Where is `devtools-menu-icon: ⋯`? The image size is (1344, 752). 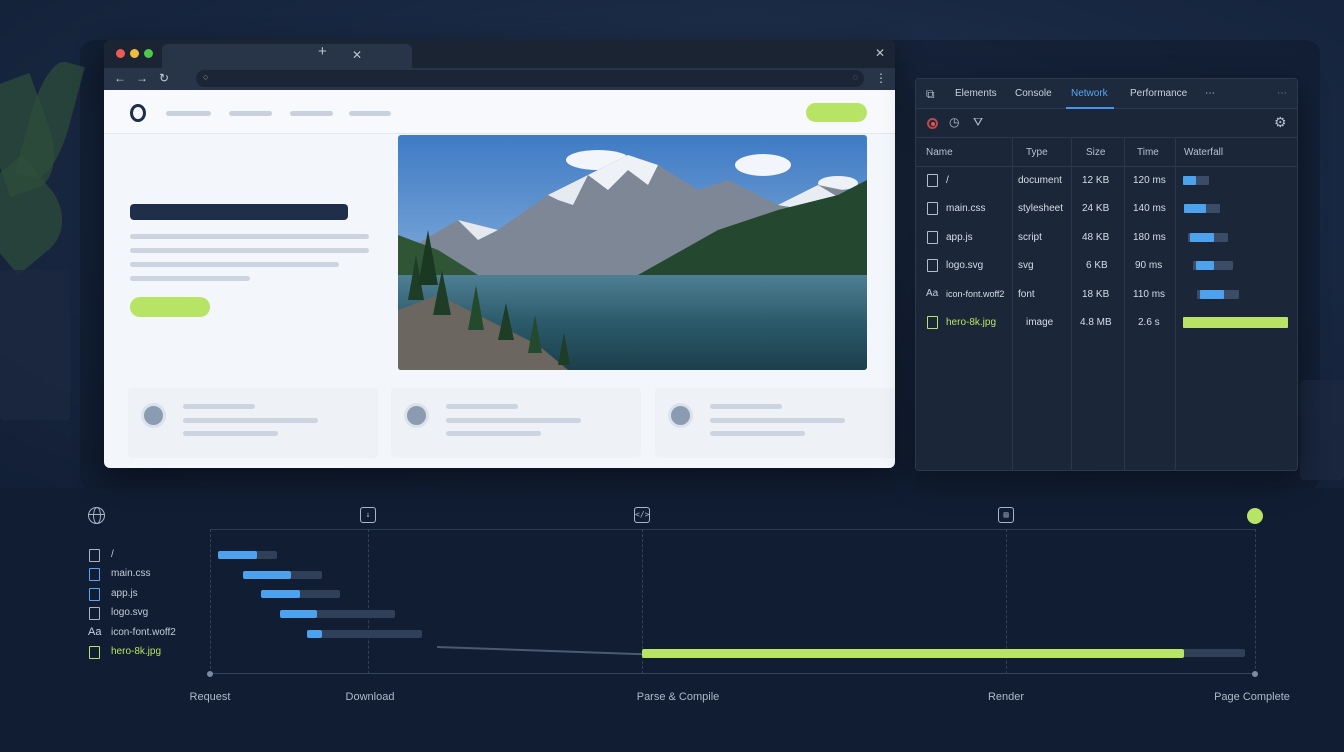
devtools-menu-icon: ⋯ is located at coordinates (1282, 93).